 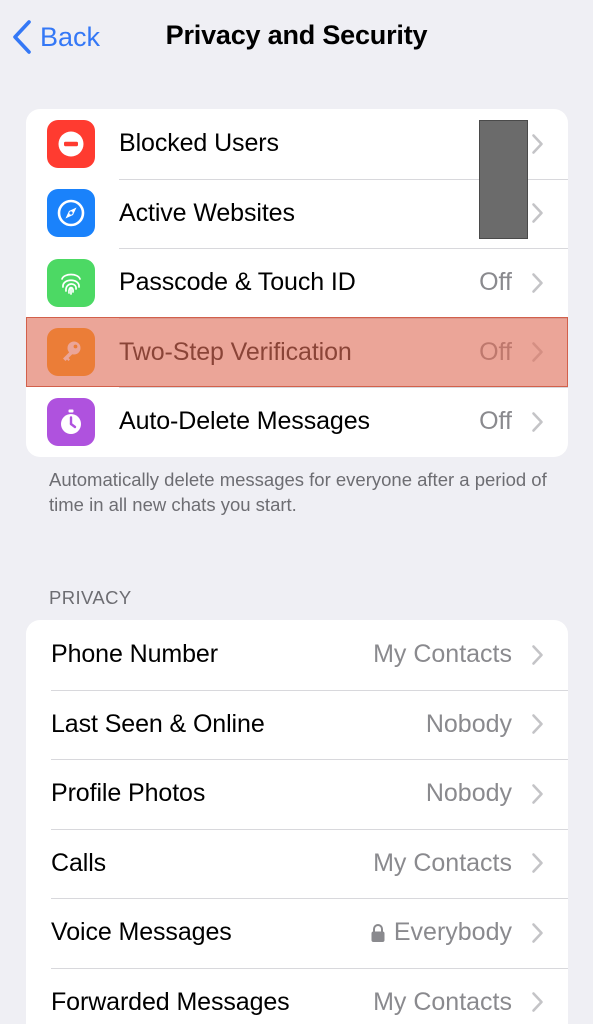 I want to click on passcode-touch-id-row: Passcode & Touch ID Off, so click(x=297, y=283).